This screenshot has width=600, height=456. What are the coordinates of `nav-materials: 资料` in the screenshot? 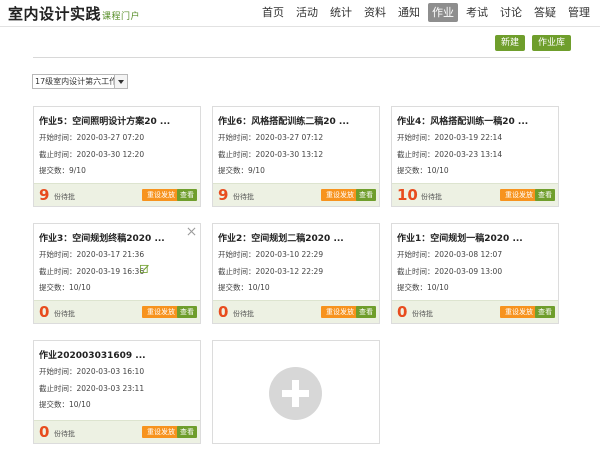 It's located at (375, 12).